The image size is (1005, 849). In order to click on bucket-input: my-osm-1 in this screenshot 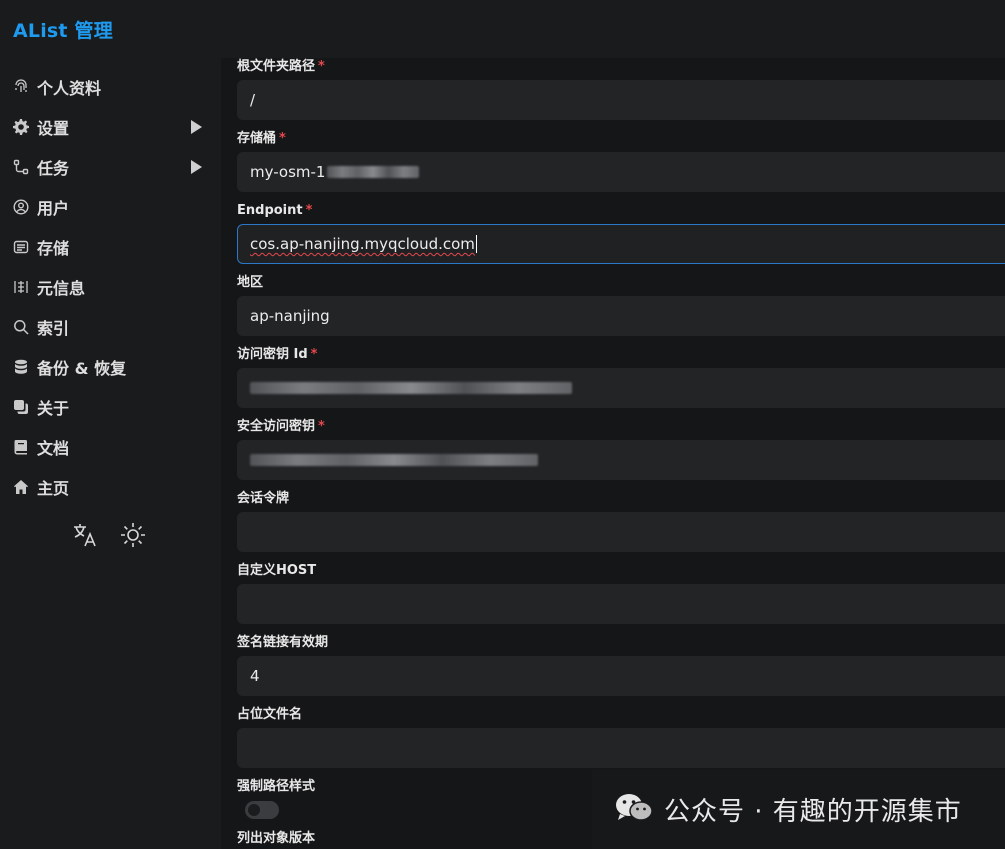, I will do `click(621, 172)`.